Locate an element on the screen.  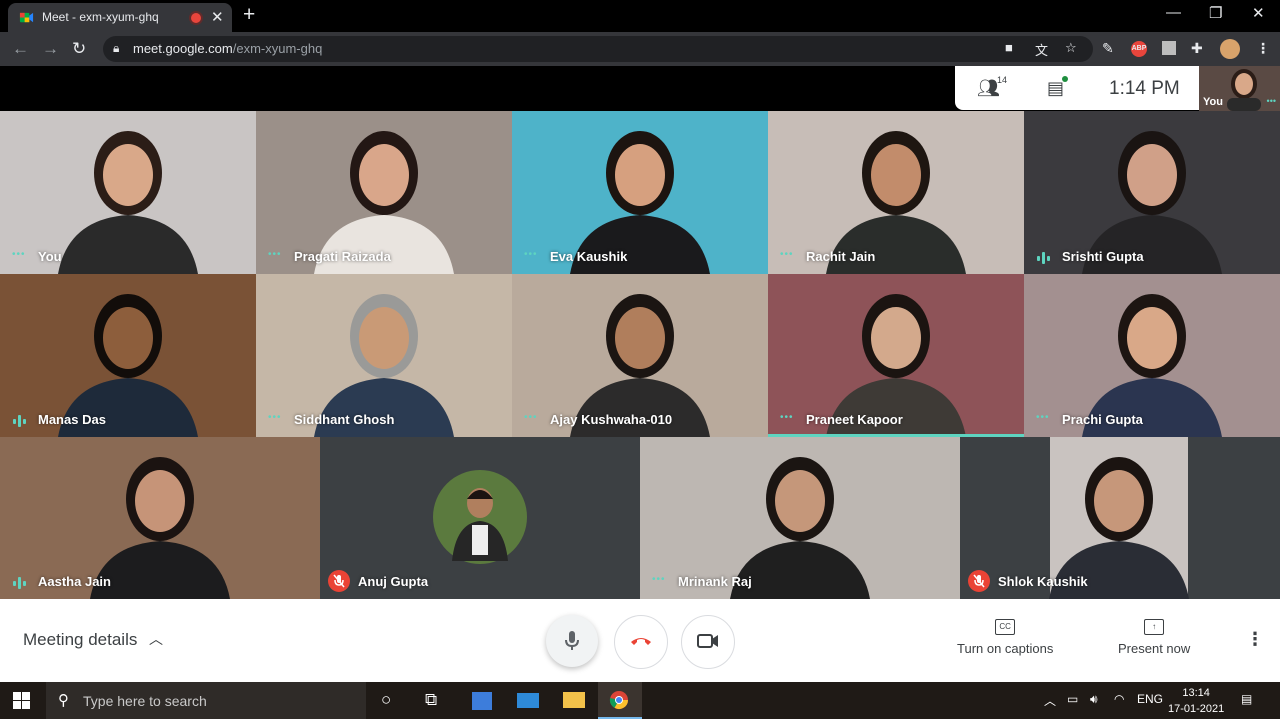
maximize-icon: ❐ is located at coordinates (1215, 13).